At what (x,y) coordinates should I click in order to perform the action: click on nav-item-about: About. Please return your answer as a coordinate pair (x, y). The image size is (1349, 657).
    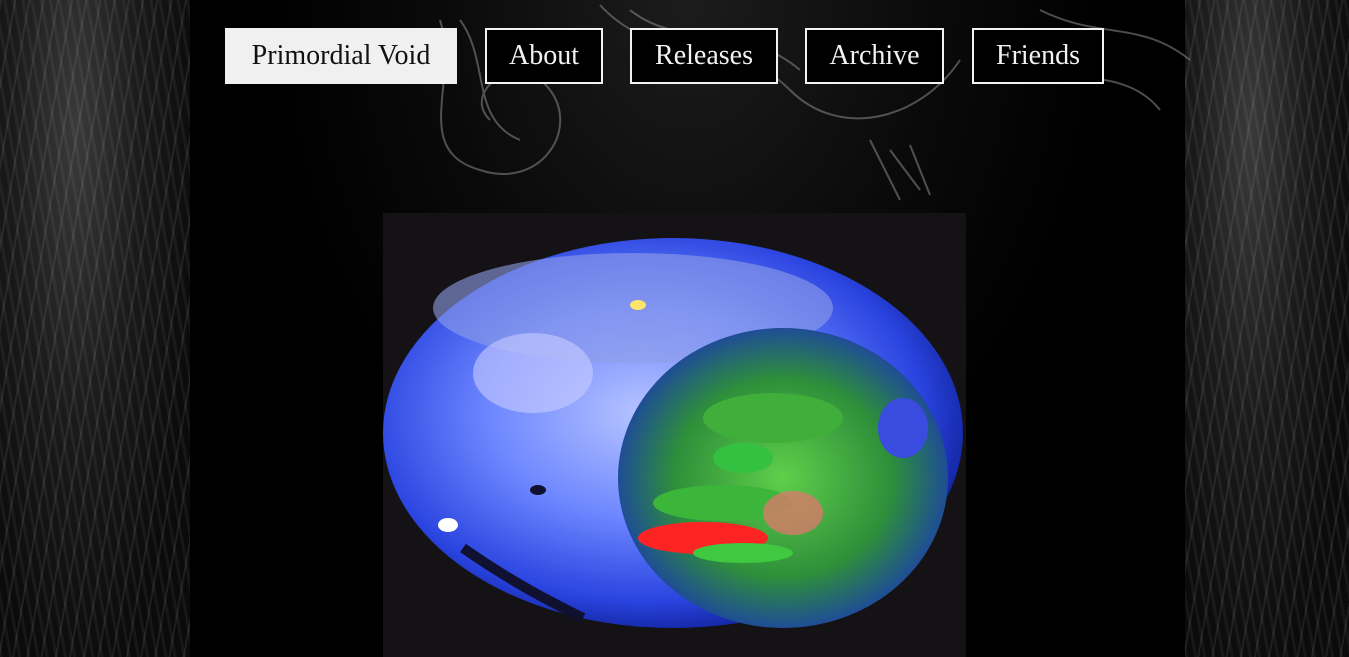
    Looking at the image, I should click on (544, 56).